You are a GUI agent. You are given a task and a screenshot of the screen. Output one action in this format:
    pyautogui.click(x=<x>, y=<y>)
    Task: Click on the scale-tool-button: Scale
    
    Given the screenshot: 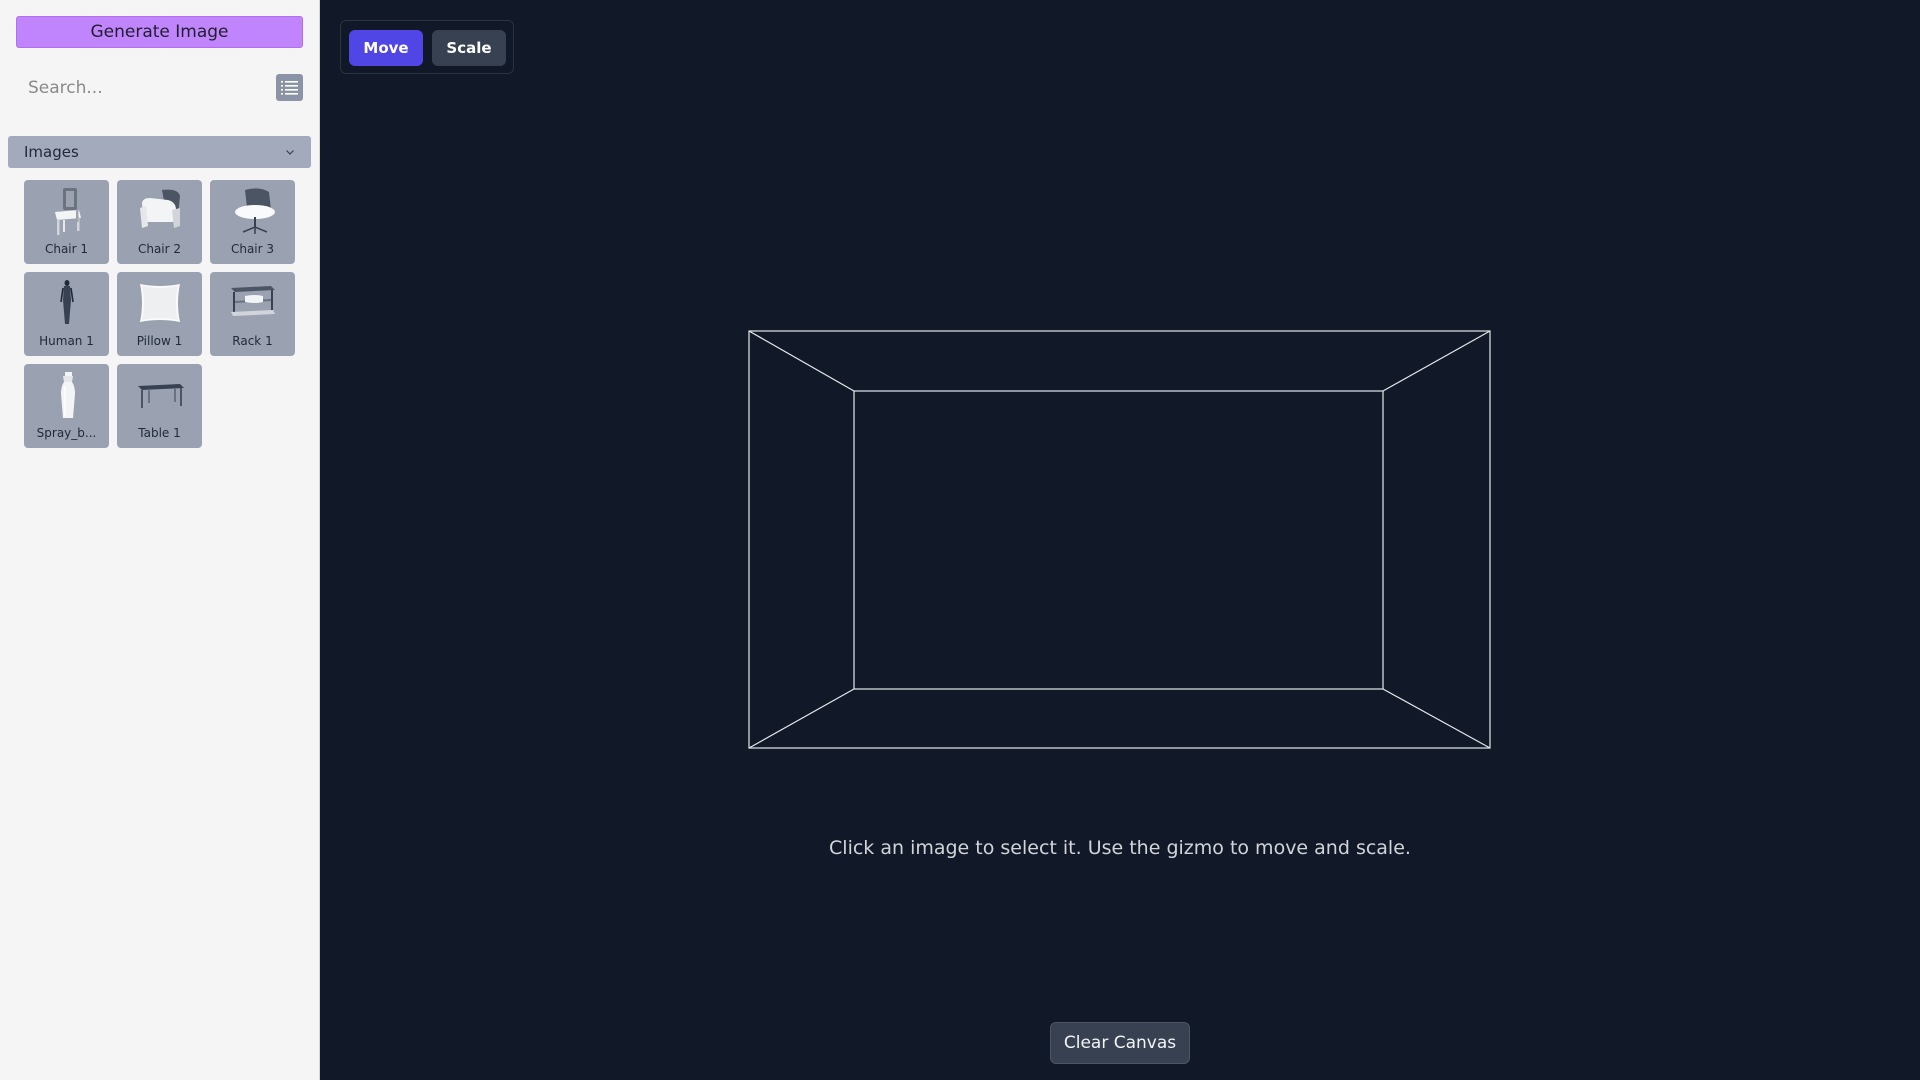 What is the action you would take?
    pyautogui.click(x=469, y=48)
    